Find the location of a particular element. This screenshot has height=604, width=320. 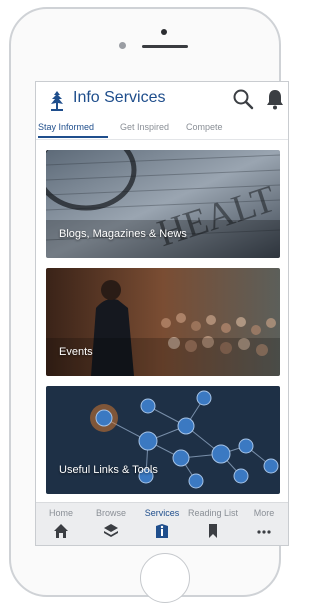

nav-home: Home is located at coordinates (61, 524).